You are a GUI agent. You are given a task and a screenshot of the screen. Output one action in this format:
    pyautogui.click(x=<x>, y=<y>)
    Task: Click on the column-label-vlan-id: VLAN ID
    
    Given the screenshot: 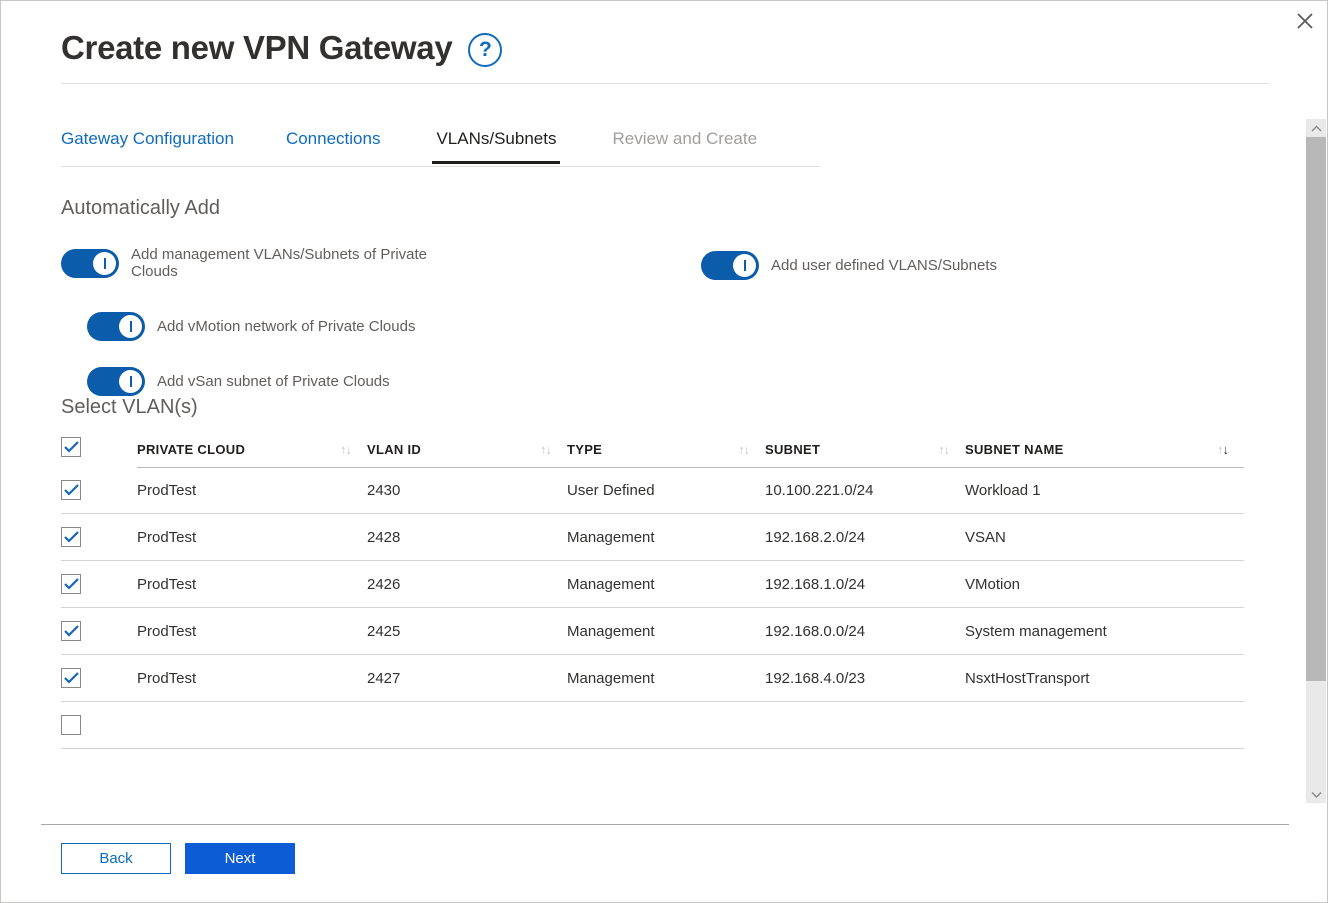 What is the action you would take?
    pyautogui.click(x=394, y=449)
    